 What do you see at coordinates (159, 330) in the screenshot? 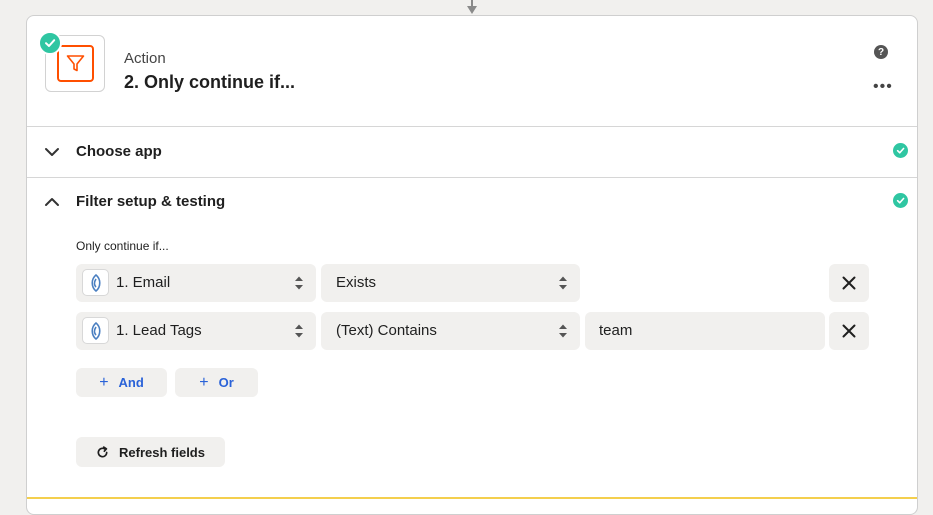
I see `condition-field-value: 1. Lead Tags` at bounding box center [159, 330].